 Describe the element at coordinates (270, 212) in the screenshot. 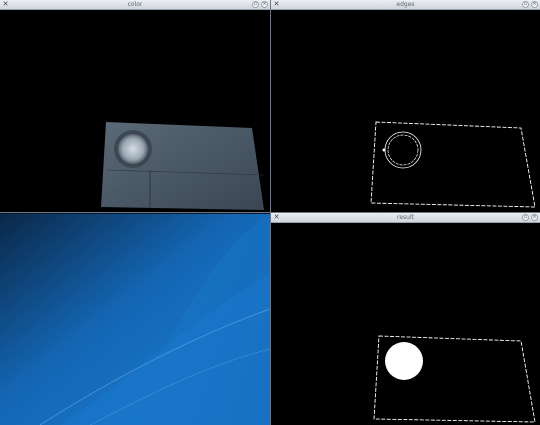

I see `horizontal-divider` at that location.